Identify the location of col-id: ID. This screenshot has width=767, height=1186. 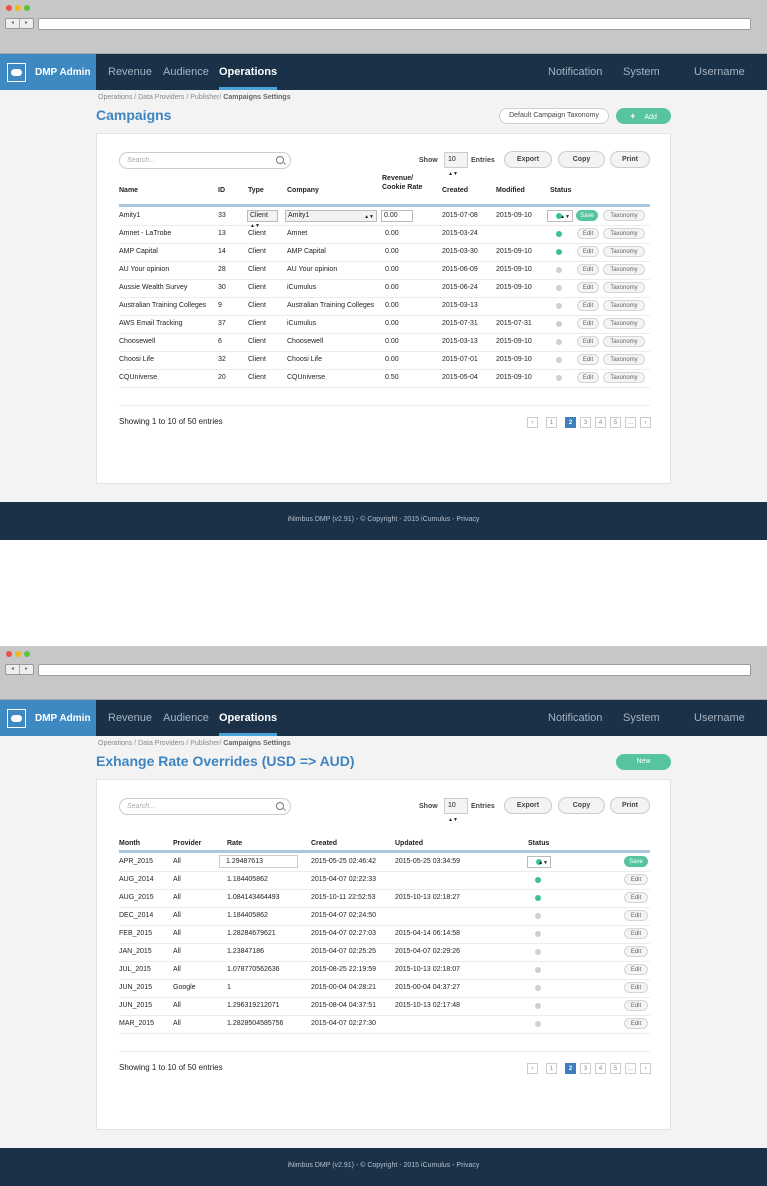
(221, 190).